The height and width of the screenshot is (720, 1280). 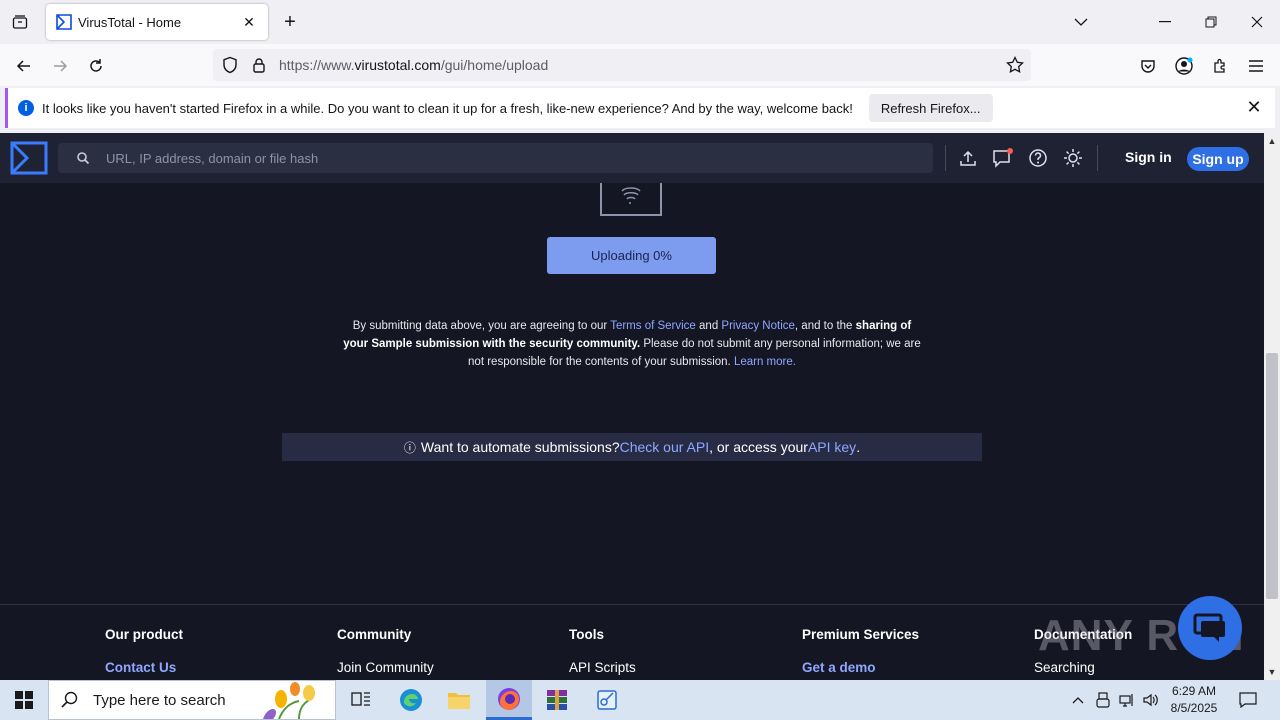 I want to click on clock-date: 8/5/2025, so click(x=1194, y=708).